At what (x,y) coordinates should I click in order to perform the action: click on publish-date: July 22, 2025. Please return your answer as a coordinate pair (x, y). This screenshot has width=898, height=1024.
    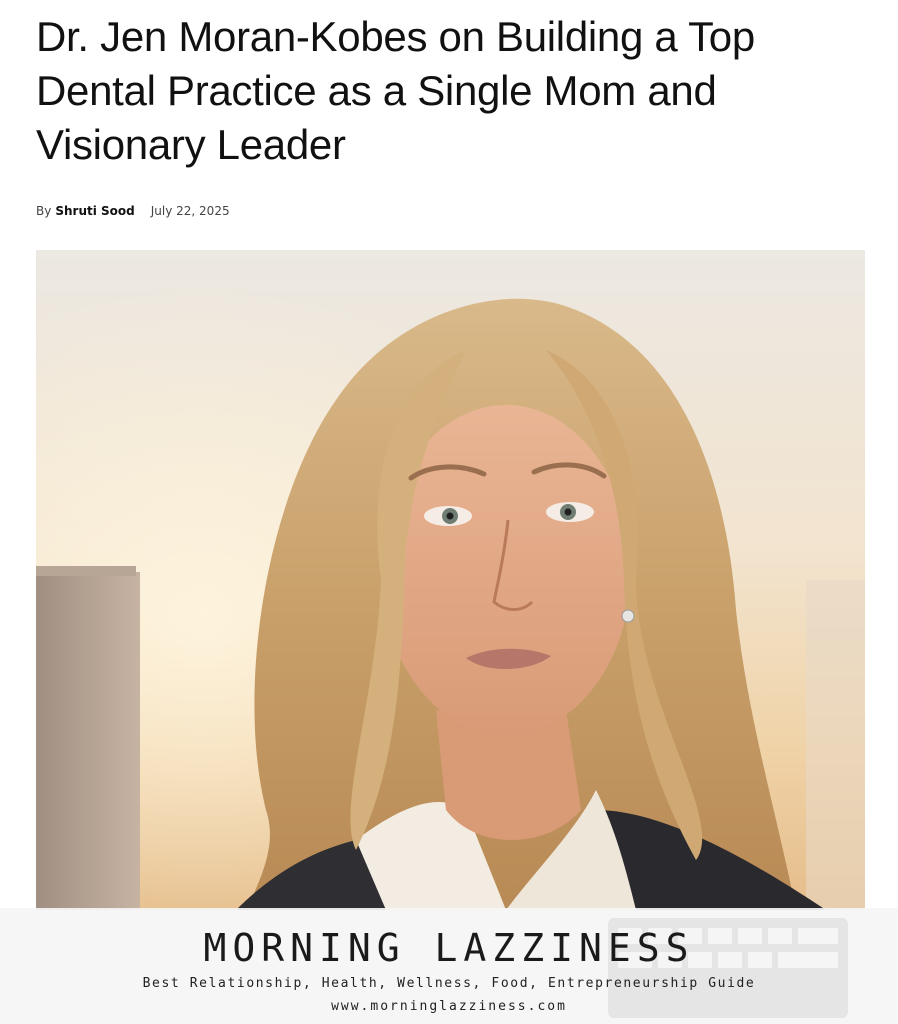
    Looking at the image, I should click on (190, 211).